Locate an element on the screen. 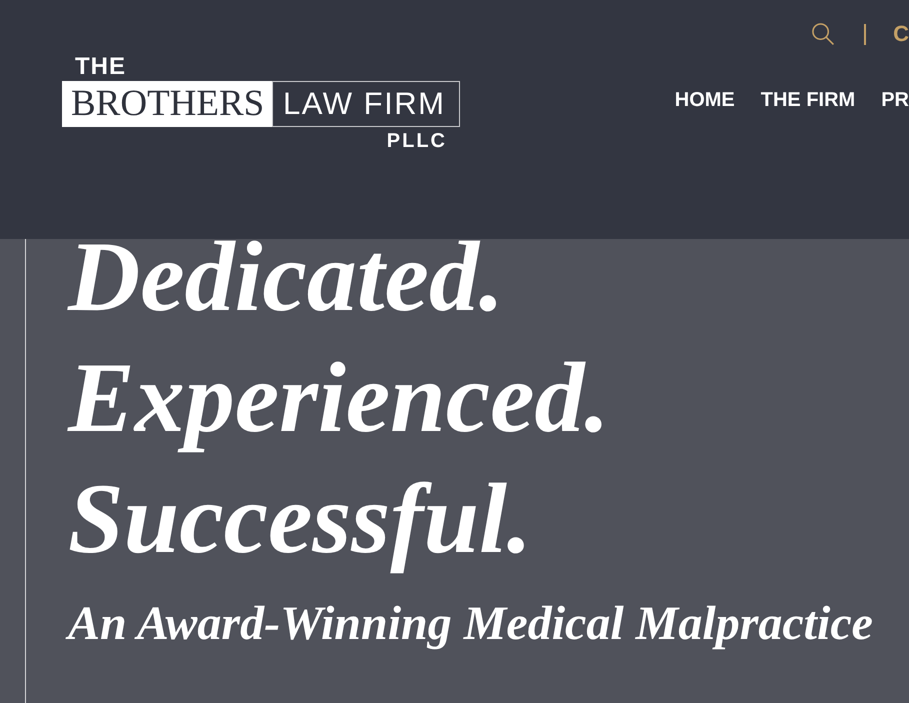  contact-link: C is located at coordinates (901, 34).